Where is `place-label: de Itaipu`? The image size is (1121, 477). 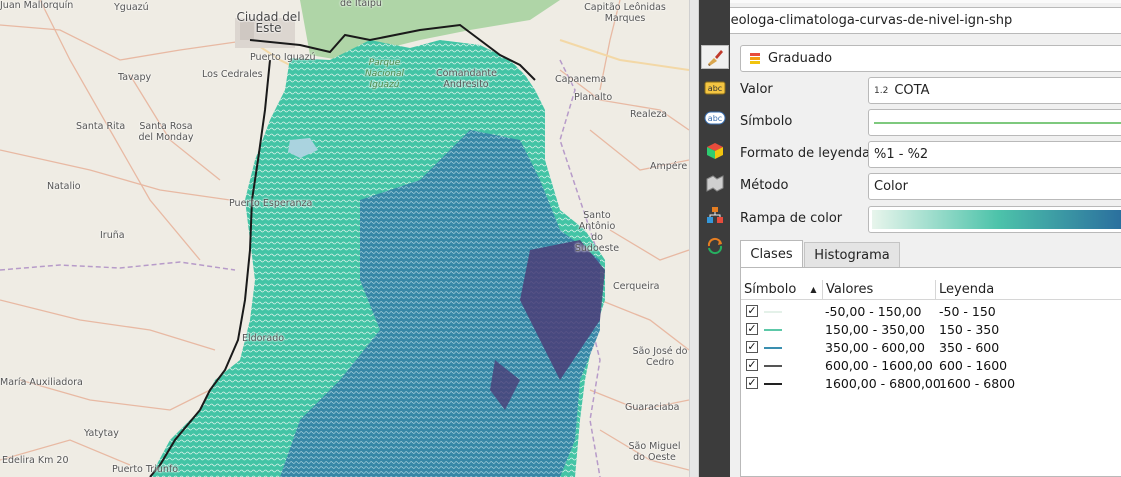 place-label: de Itaipu is located at coordinates (361, 4).